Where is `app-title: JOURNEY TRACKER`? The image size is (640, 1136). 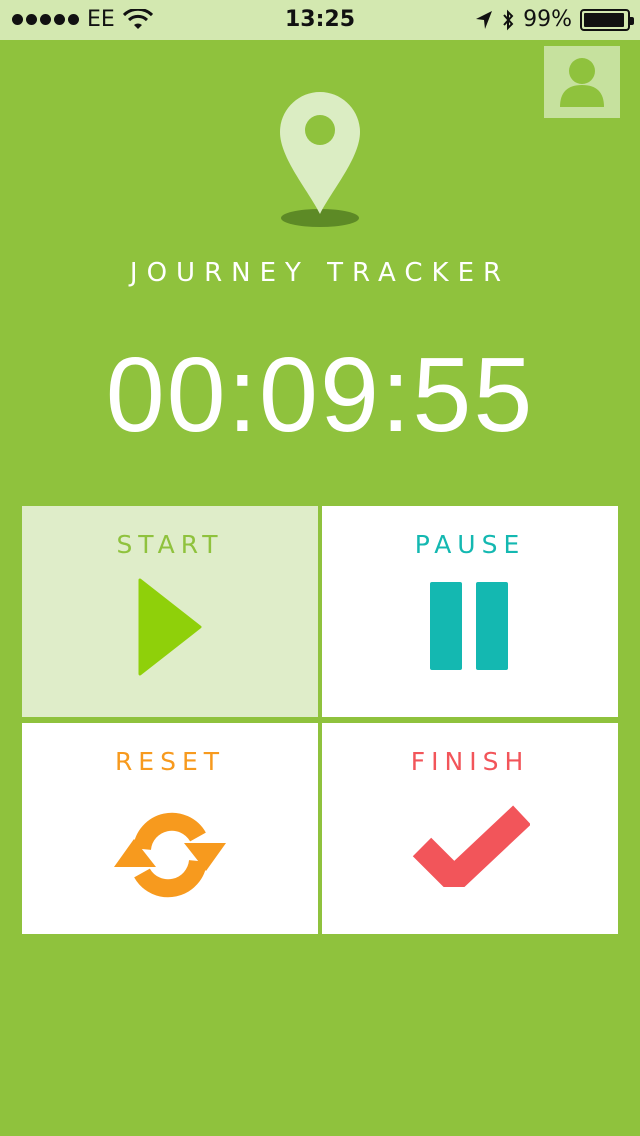
app-title: JOURNEY TRACKER is located at coordinates (320, 273).